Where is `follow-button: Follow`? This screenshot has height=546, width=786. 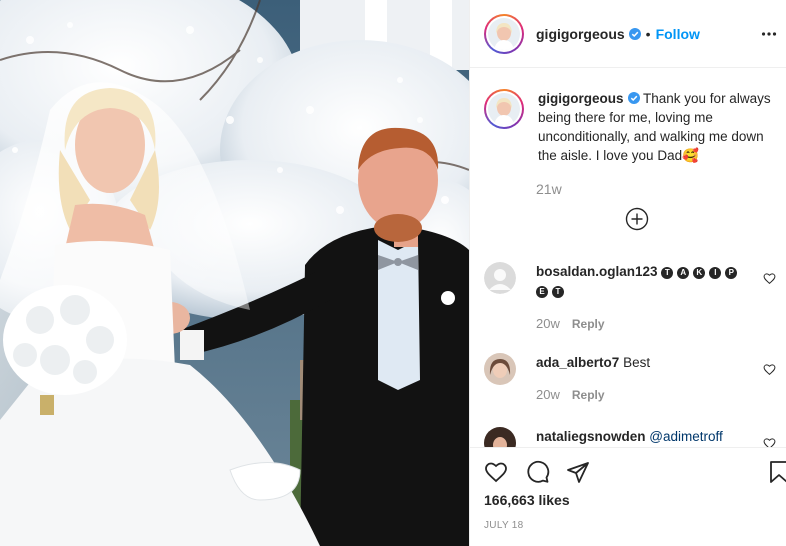
follow-button: Follow is located at coordinates (678, 34).